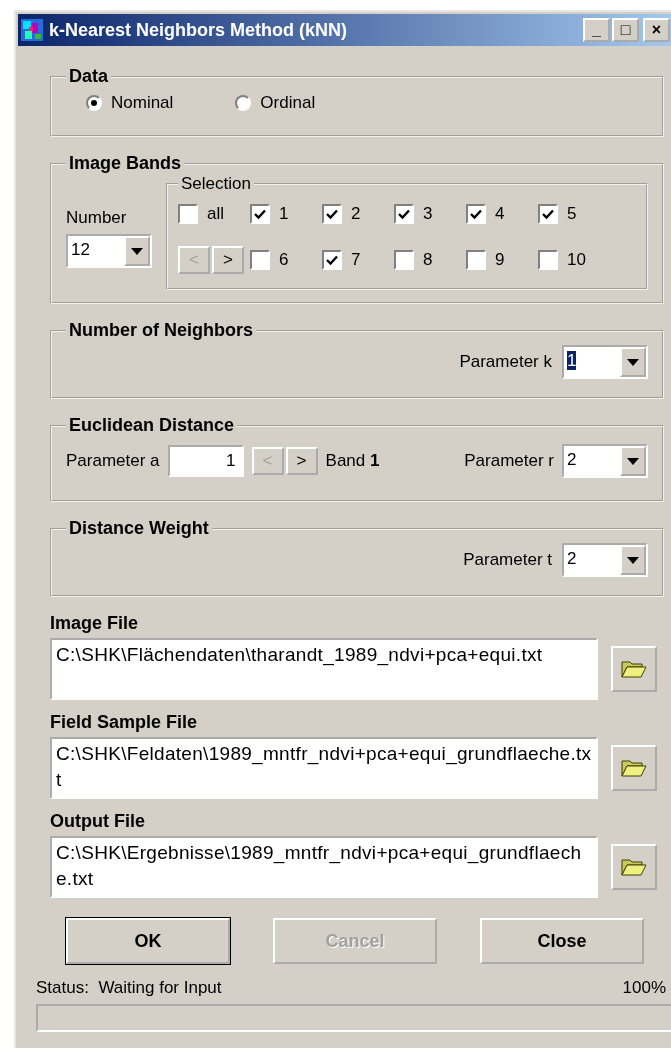 Image resolution: width=671 pixels, height=1048 pixels. Describe the element at coordinates (98, 821) in the screenshot. I see `file-label: Output File` at that location.